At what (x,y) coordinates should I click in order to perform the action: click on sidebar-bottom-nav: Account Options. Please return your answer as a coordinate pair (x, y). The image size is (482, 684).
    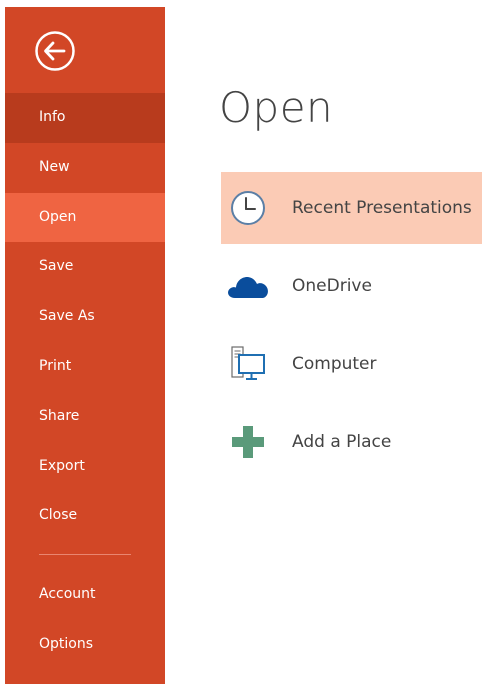
    Looking at the image, I should click on (85, 620).